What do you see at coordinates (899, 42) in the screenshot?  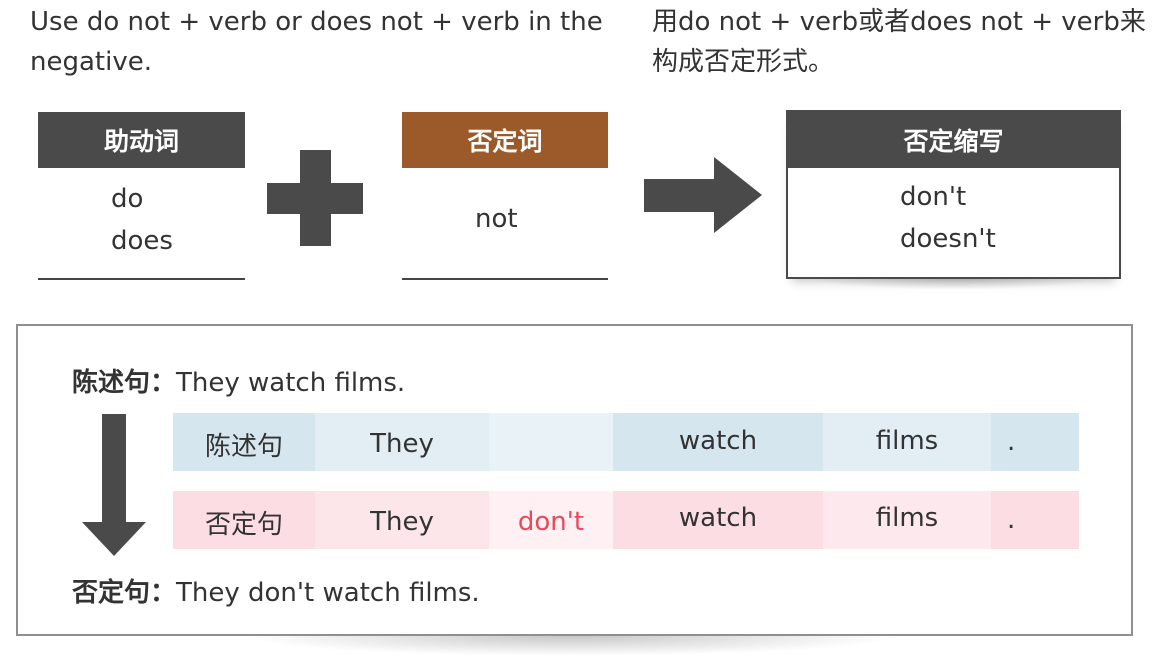 I see `intro-chinese: 用do not + verb或者does not + verb来构成否定形式。` at bounding box center [899, 42].